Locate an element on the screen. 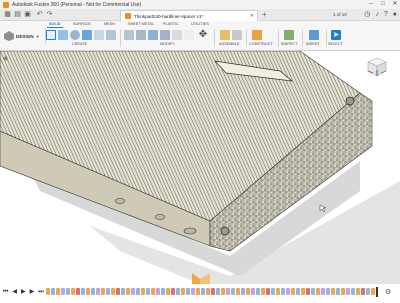  fillet-icon is located at coordinates (141, 35).